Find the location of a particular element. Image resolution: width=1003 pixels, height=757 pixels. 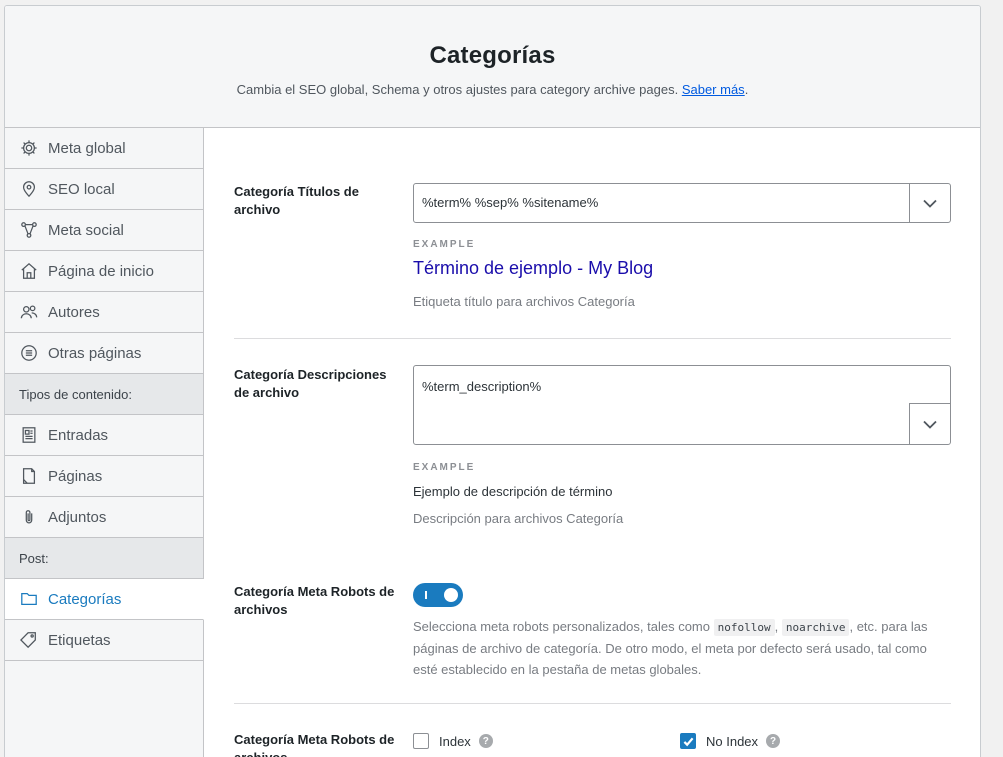

sidebar-item-other-pages: Otras páginas is located at coordinates (104, 353).